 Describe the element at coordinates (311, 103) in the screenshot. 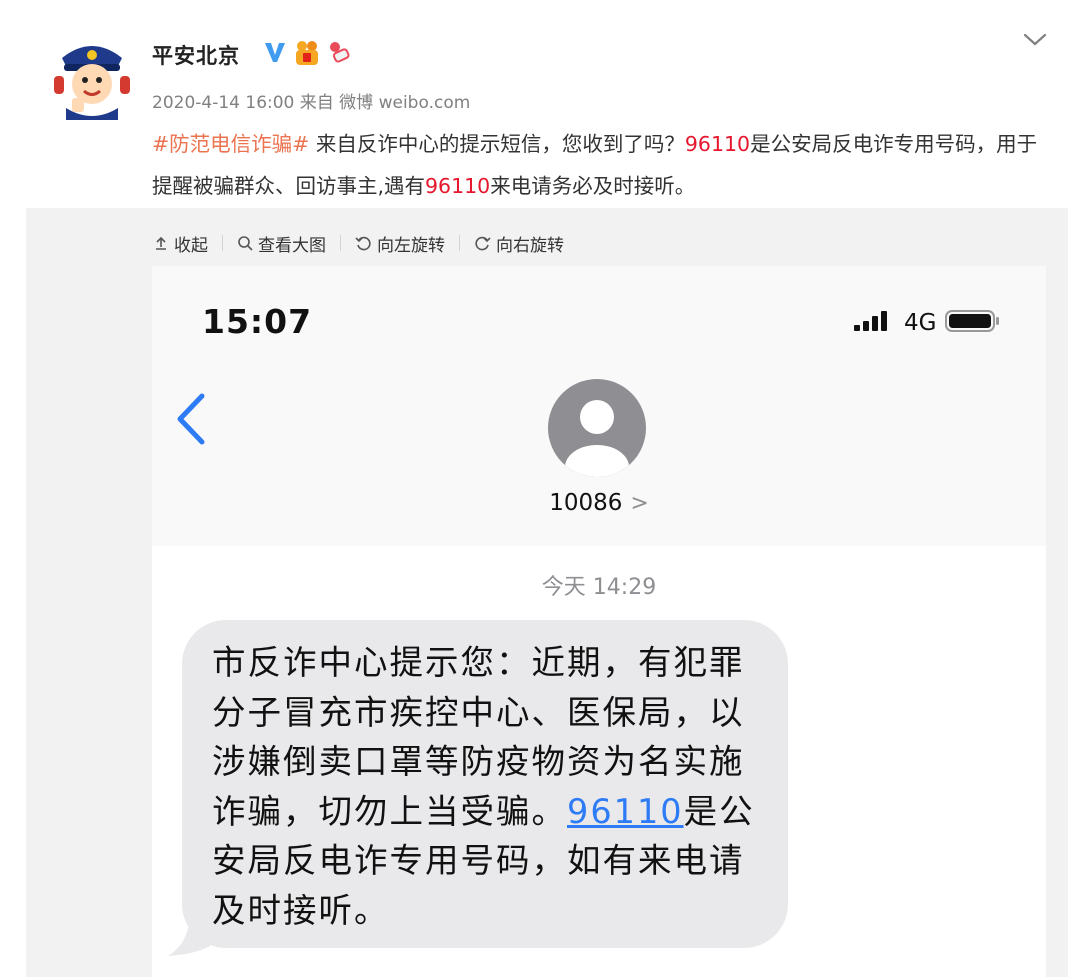

I see `post-meta: 2020-4-14 16:00 来自 微博 weibo.com` at that location.